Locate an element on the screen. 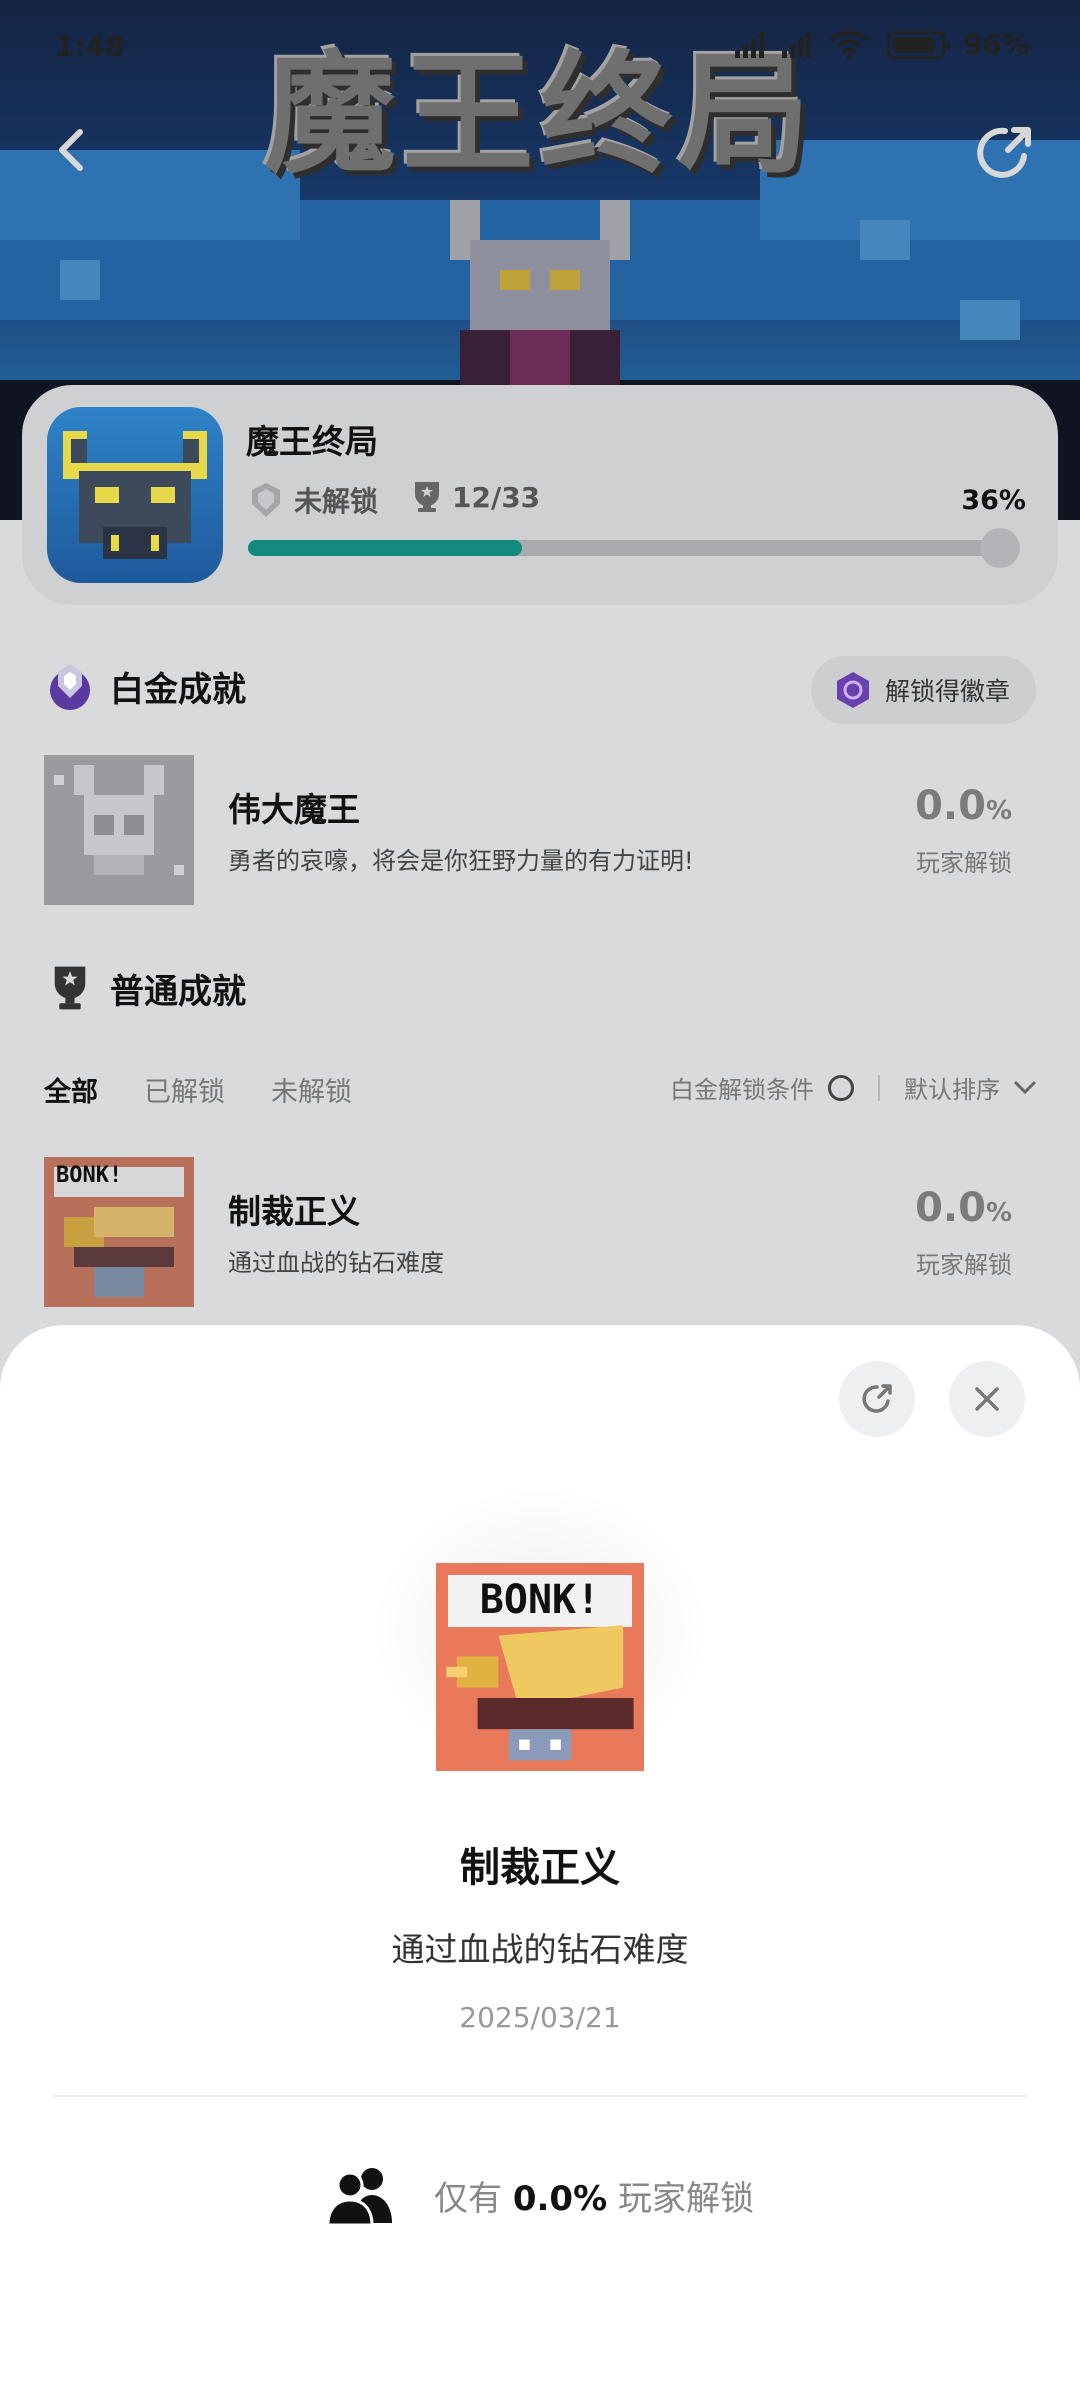 This screenshot has height=2400, width=1080. filter-bar: 白金解锁条件 默认排序 is located at coordinates (853, 1087).